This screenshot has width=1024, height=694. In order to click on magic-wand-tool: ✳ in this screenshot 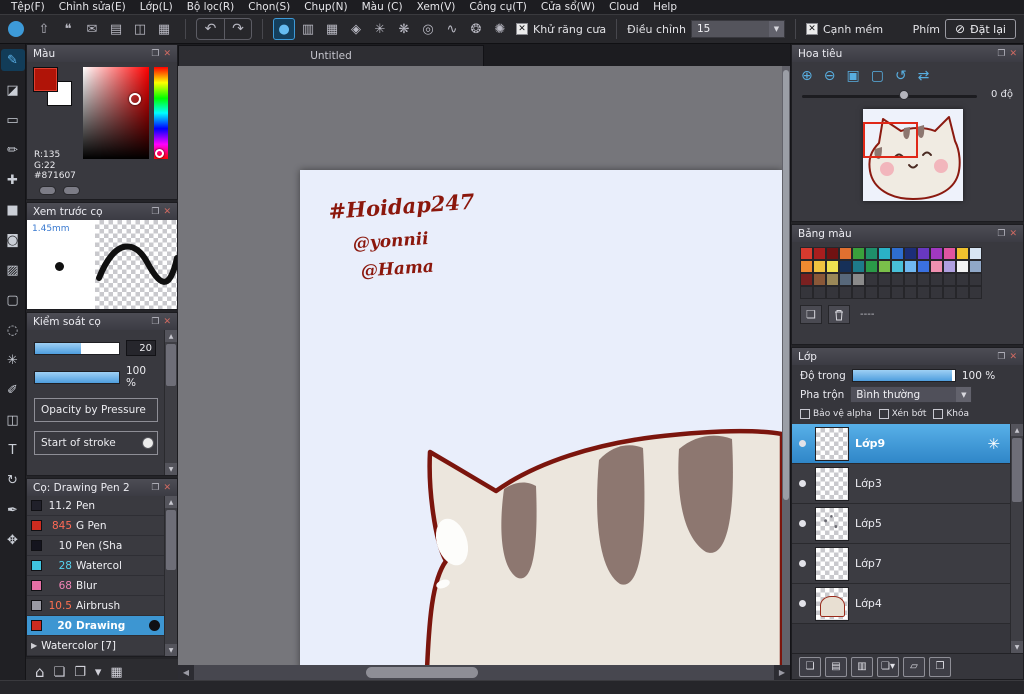, I will do `click(13, 360)`.